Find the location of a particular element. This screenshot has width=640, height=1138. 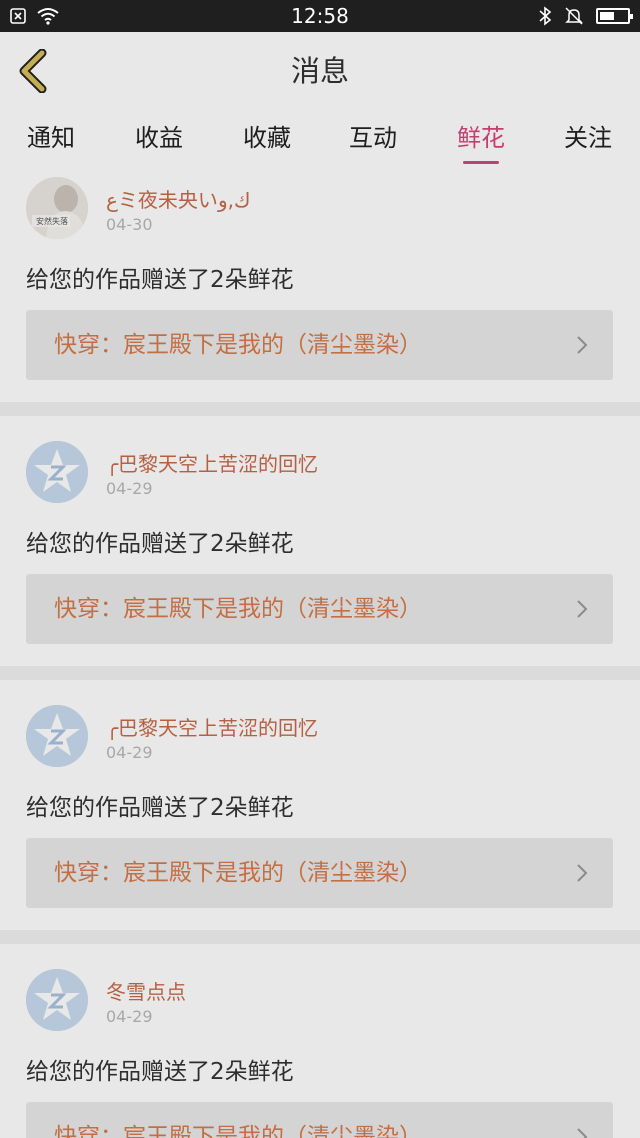

sender-name: ﻉミ夜未央いﻙ,ﻭ is located at coordinates (178, 198).